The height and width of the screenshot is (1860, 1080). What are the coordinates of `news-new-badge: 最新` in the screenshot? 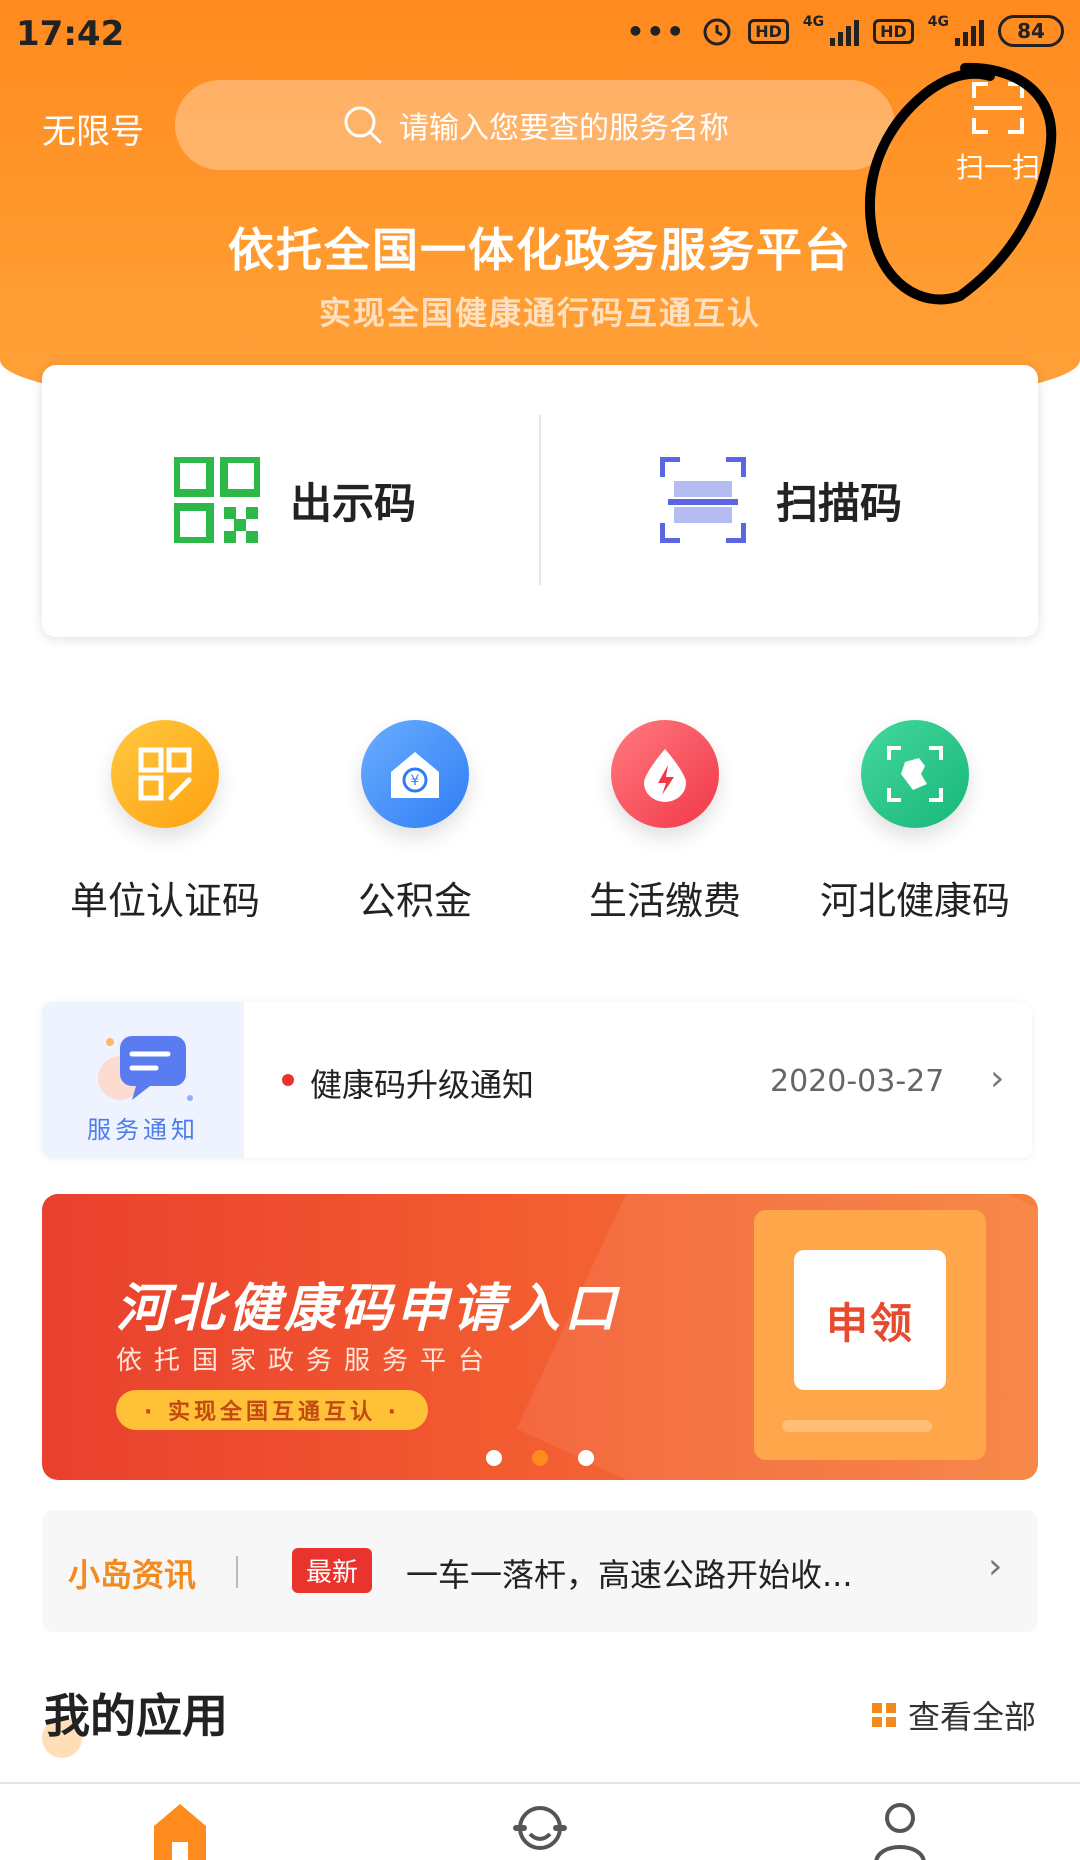 It's located at (332, 1570).